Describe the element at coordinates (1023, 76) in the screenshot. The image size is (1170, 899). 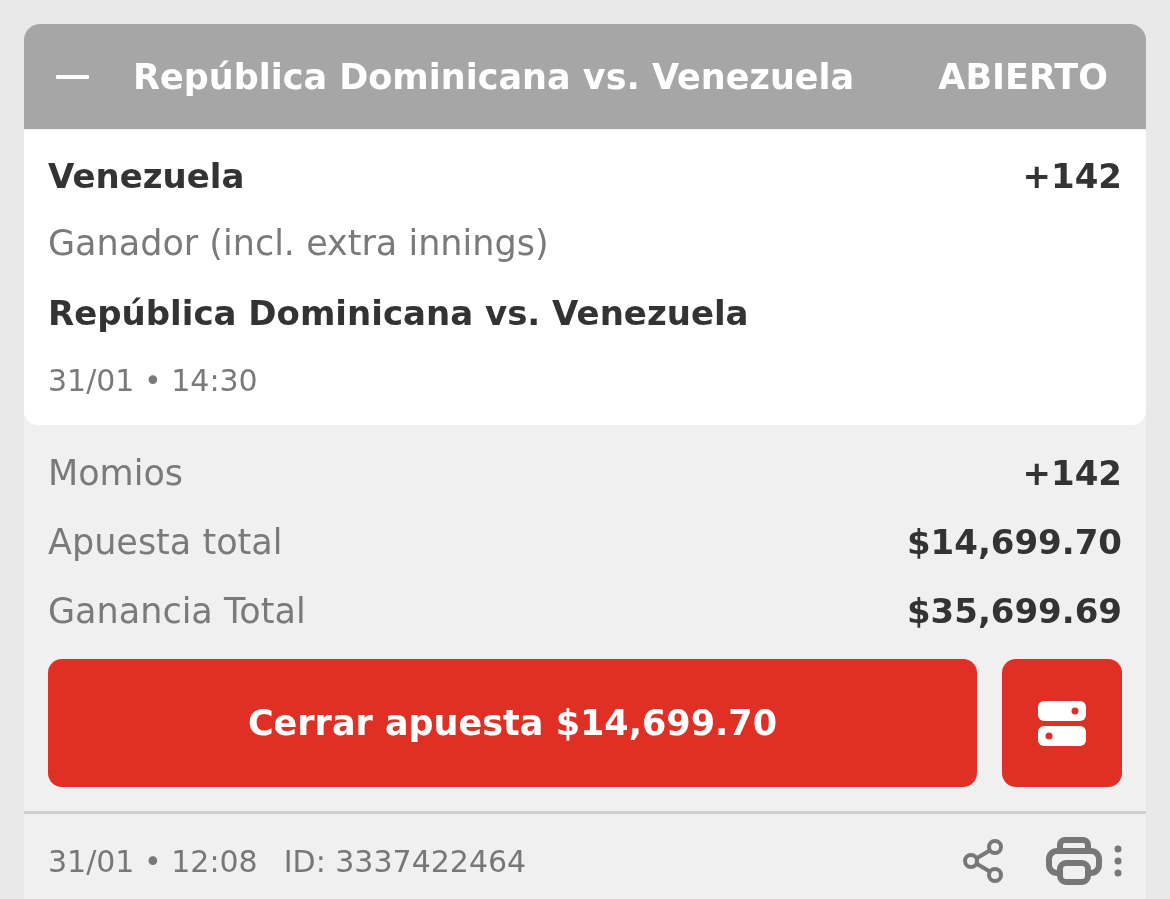
I see `bet-status: ABIERTO` at that location.